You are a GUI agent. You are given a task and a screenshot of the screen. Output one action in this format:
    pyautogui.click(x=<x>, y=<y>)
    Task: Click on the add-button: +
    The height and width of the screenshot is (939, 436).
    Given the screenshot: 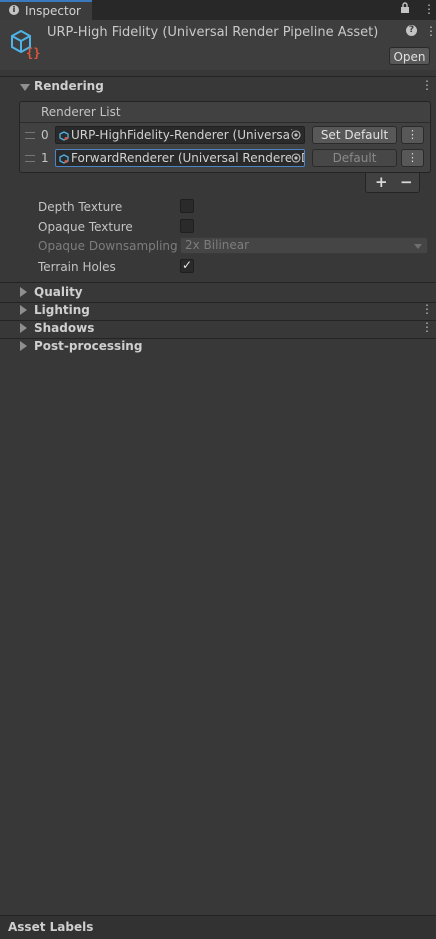 What is the action you would take?
    pyautogui.click(x=381, y=182)
    